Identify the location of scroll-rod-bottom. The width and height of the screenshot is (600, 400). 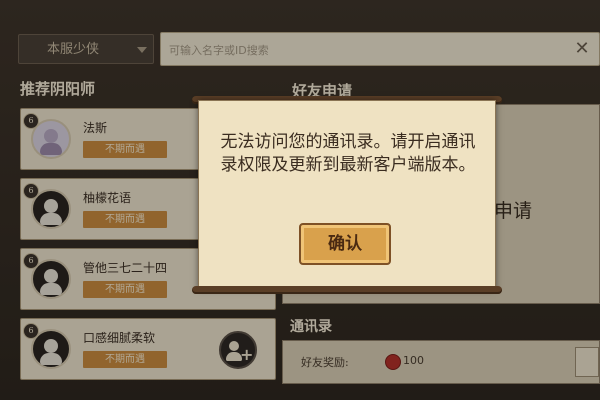
(347, 290).